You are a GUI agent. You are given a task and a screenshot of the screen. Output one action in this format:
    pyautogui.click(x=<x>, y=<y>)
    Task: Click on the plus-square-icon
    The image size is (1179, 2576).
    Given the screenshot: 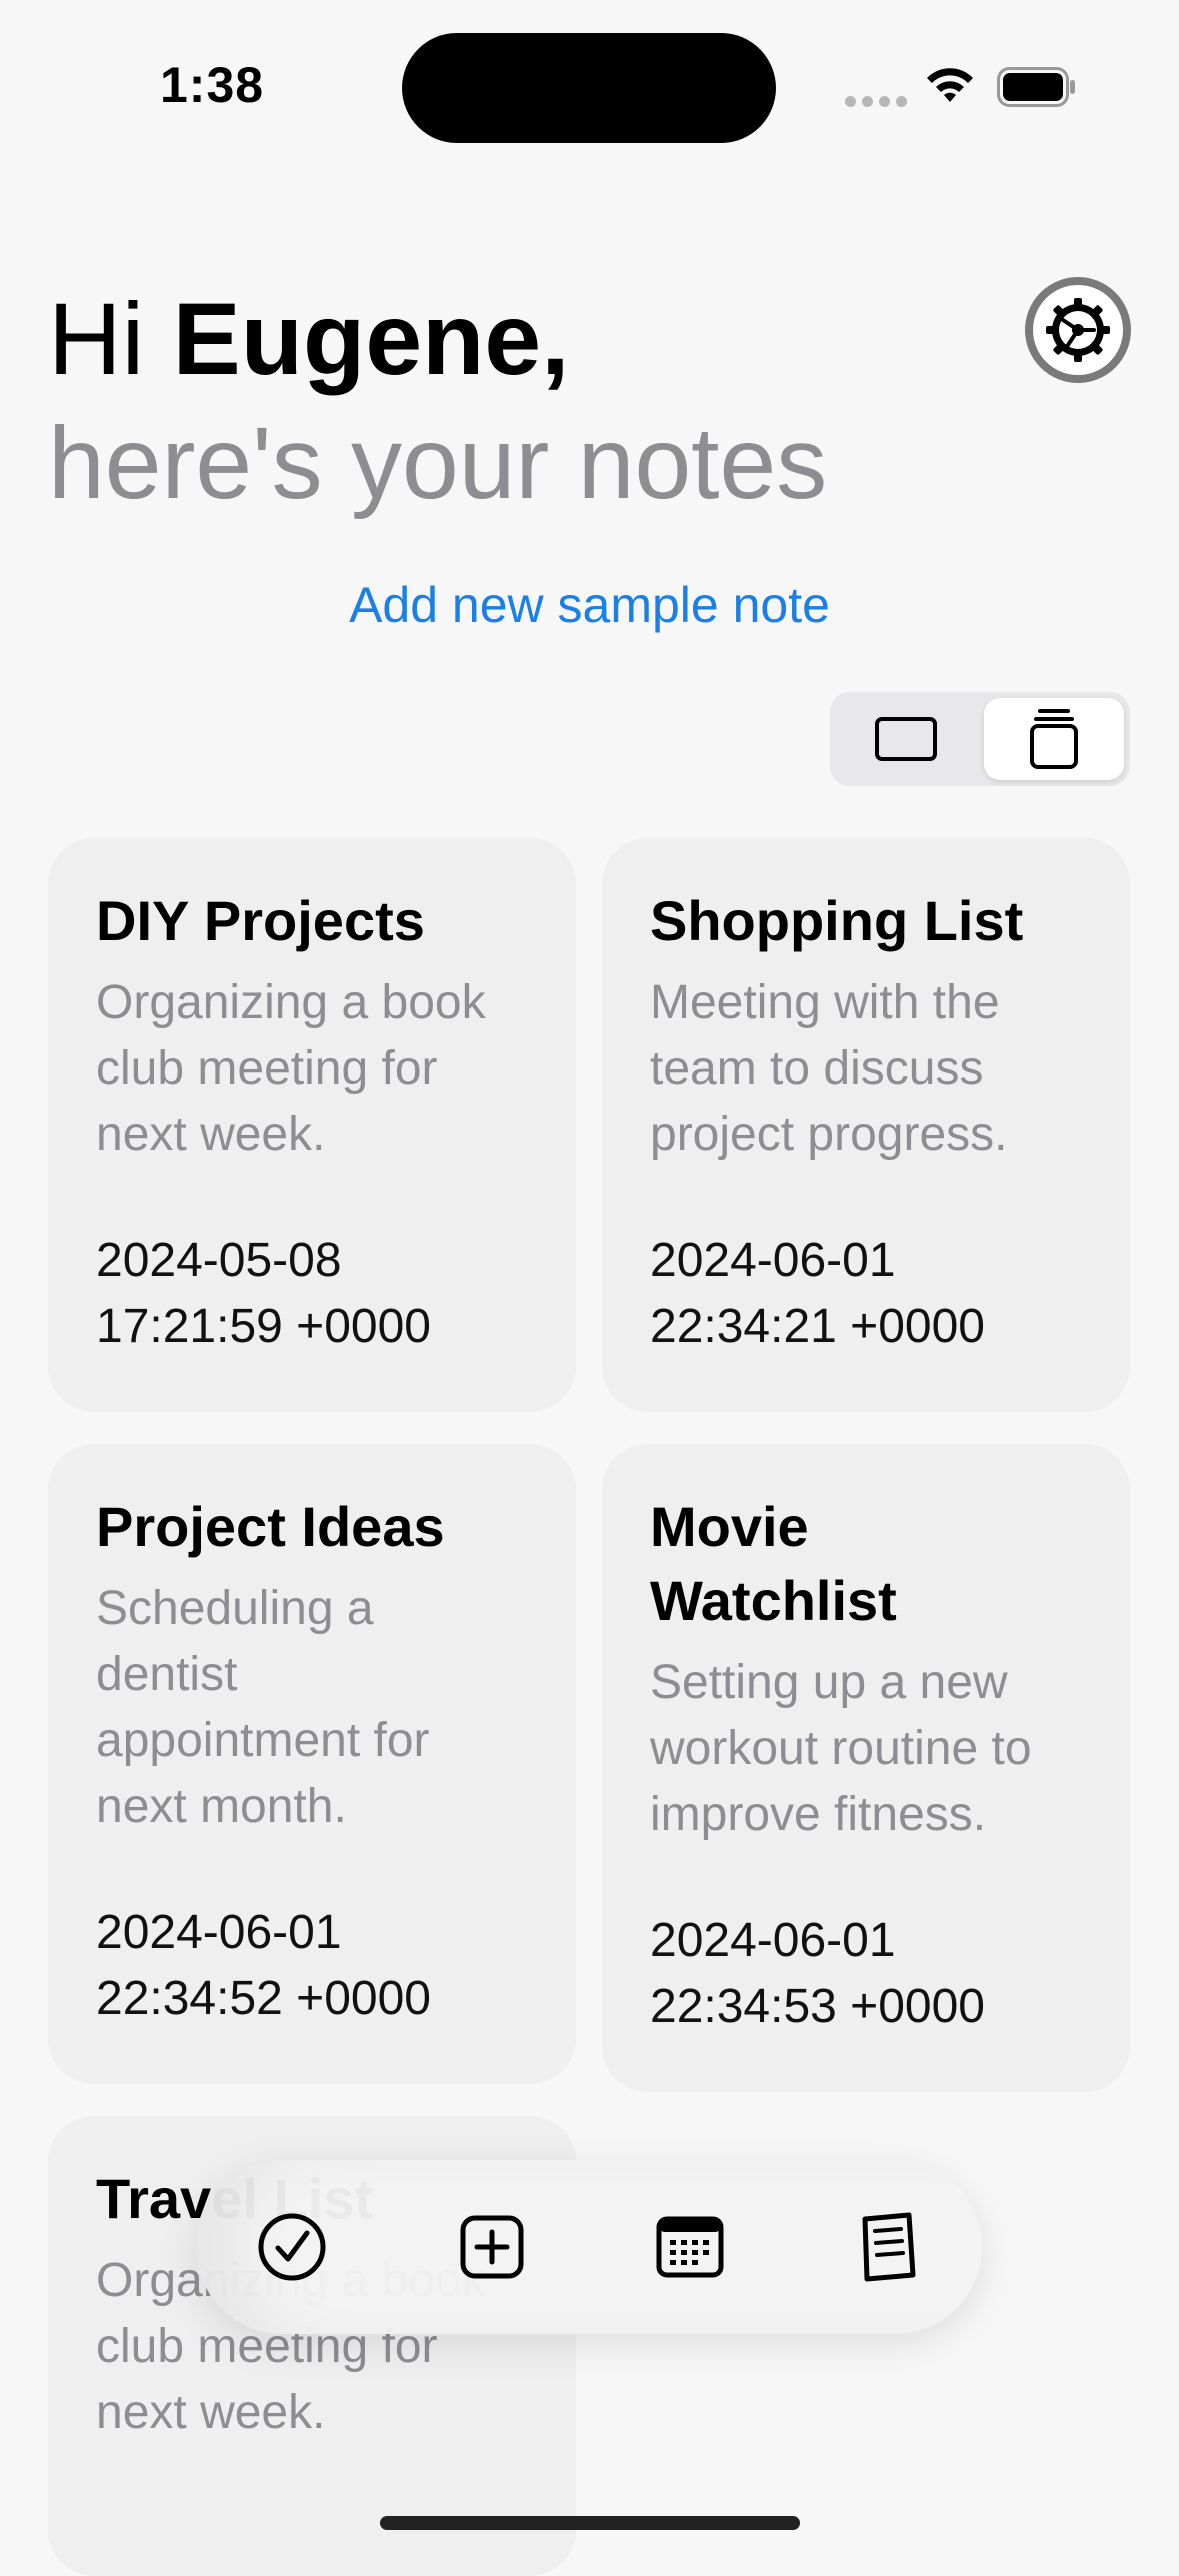 What is the action you would take?
    pyautogui.click(x=492, y=2247)
    